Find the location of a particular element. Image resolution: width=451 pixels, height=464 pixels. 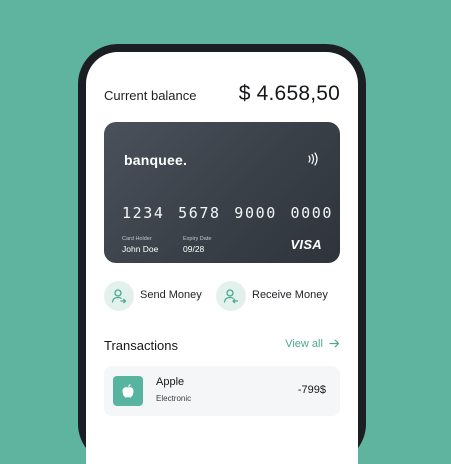

transaction-merchant: Apple is located at coordinates (170, 382).